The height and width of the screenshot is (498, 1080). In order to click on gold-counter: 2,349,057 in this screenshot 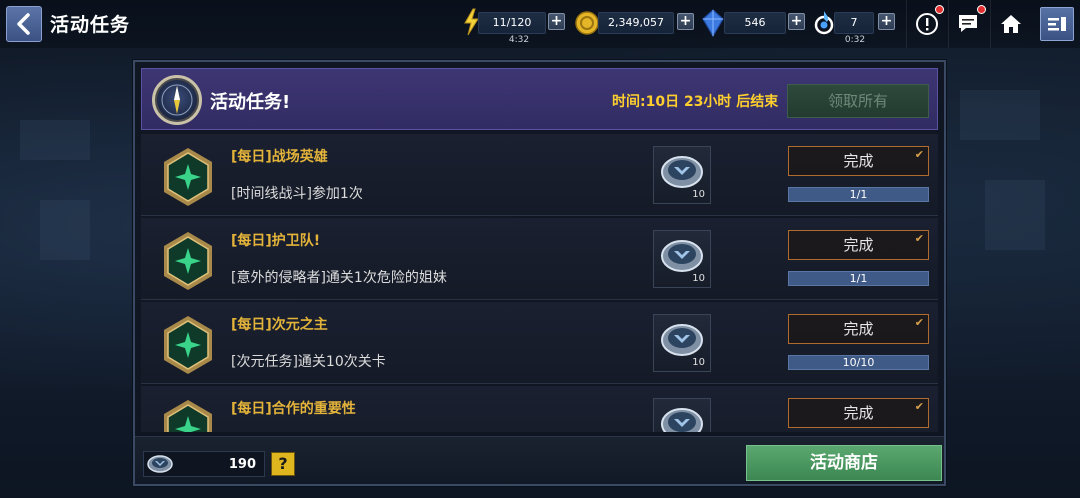, I will do `click(636, 23)`.